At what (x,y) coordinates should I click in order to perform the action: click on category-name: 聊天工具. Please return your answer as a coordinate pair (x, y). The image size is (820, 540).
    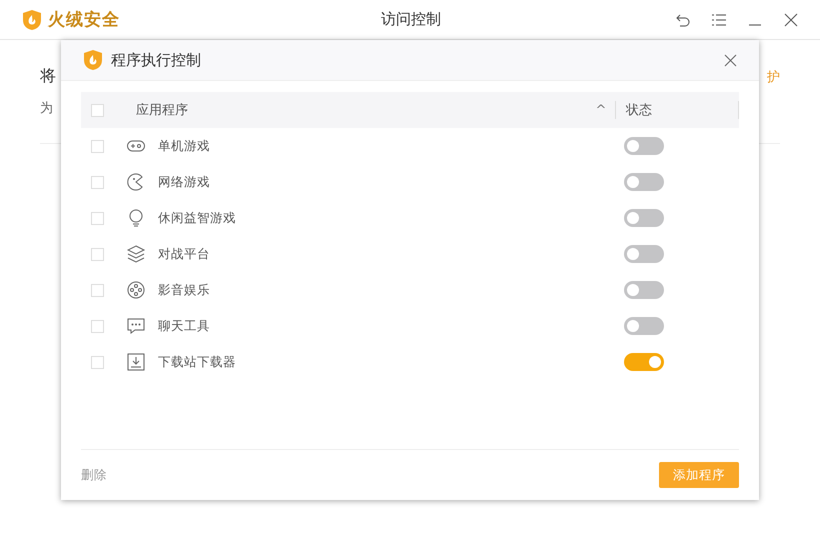
    Looking at the image, I should click on (184, 326).